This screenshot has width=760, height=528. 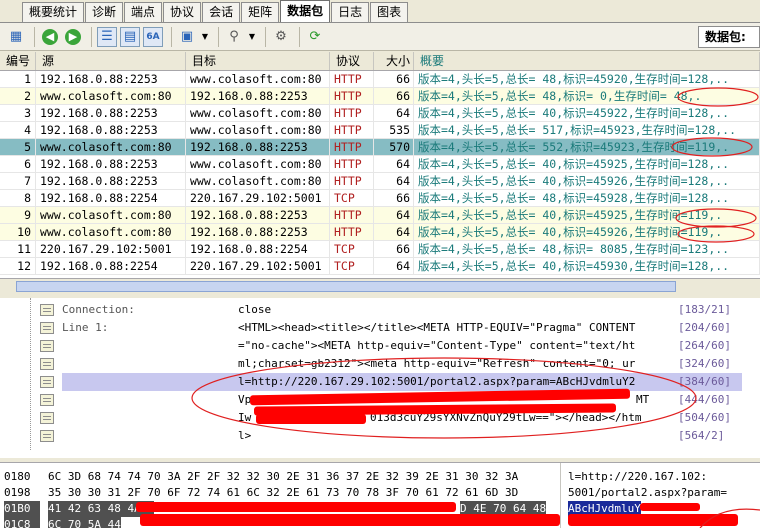 I want to click on tab-2: 端点, so click(x=143, y=12).